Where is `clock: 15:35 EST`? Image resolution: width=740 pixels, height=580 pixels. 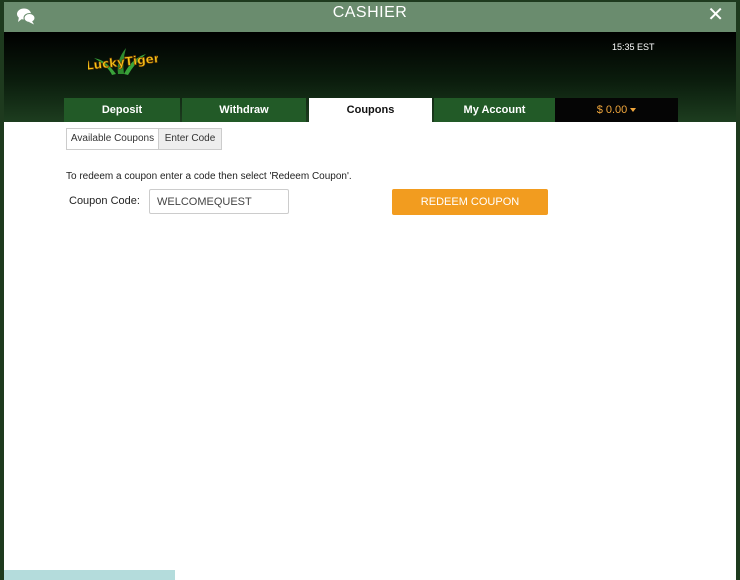
clock: 15:35 EST is located at coordinates (633, 47).